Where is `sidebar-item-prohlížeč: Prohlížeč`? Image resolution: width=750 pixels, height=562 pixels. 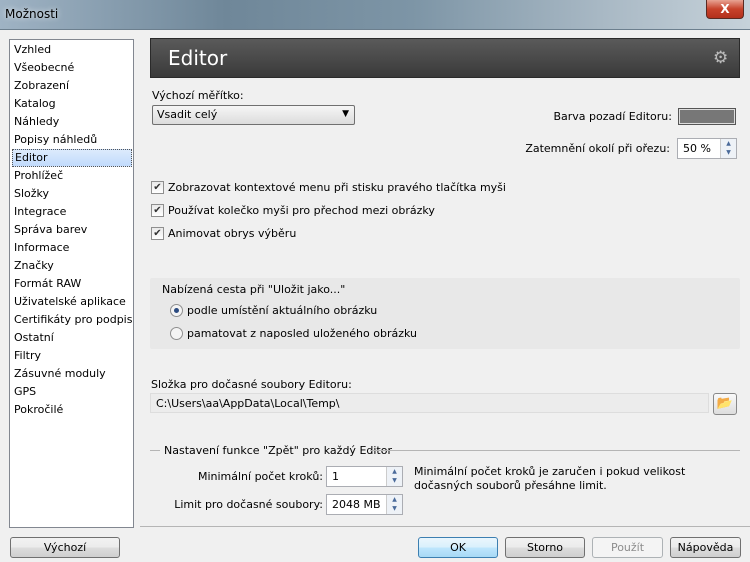 sidebar-item-prohlížeč: Prohlížeč is located at coordinates (72, 176).